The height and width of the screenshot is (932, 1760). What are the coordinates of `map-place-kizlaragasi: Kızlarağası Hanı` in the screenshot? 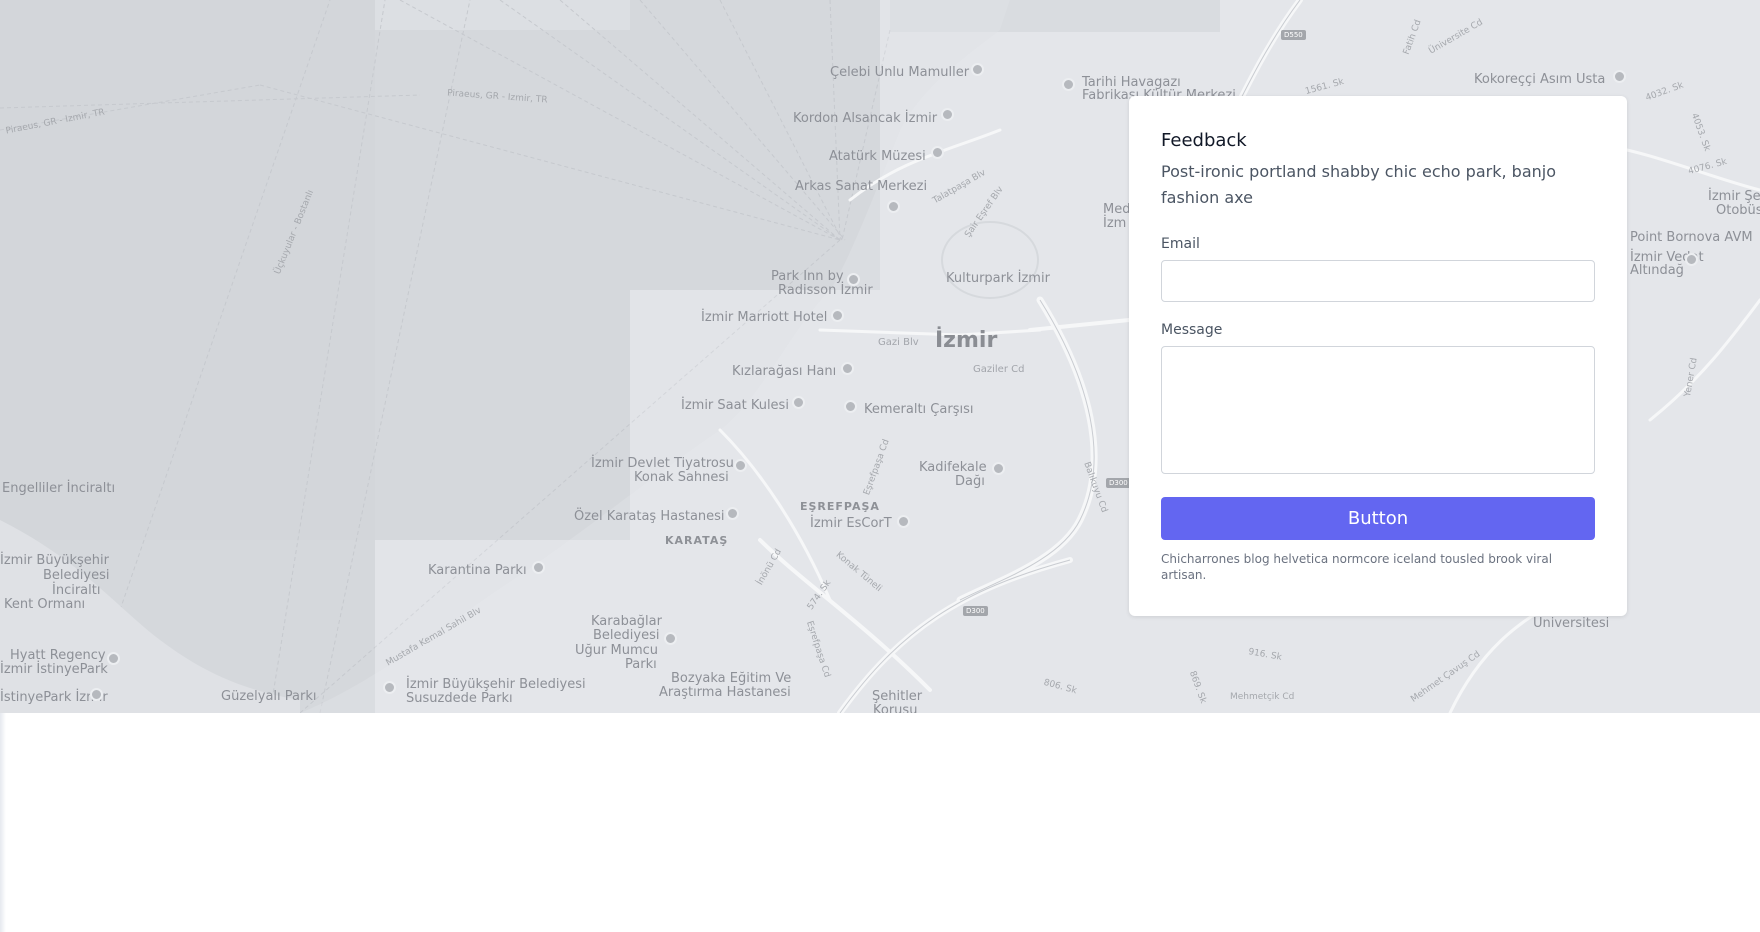 It's located at (784, 371).